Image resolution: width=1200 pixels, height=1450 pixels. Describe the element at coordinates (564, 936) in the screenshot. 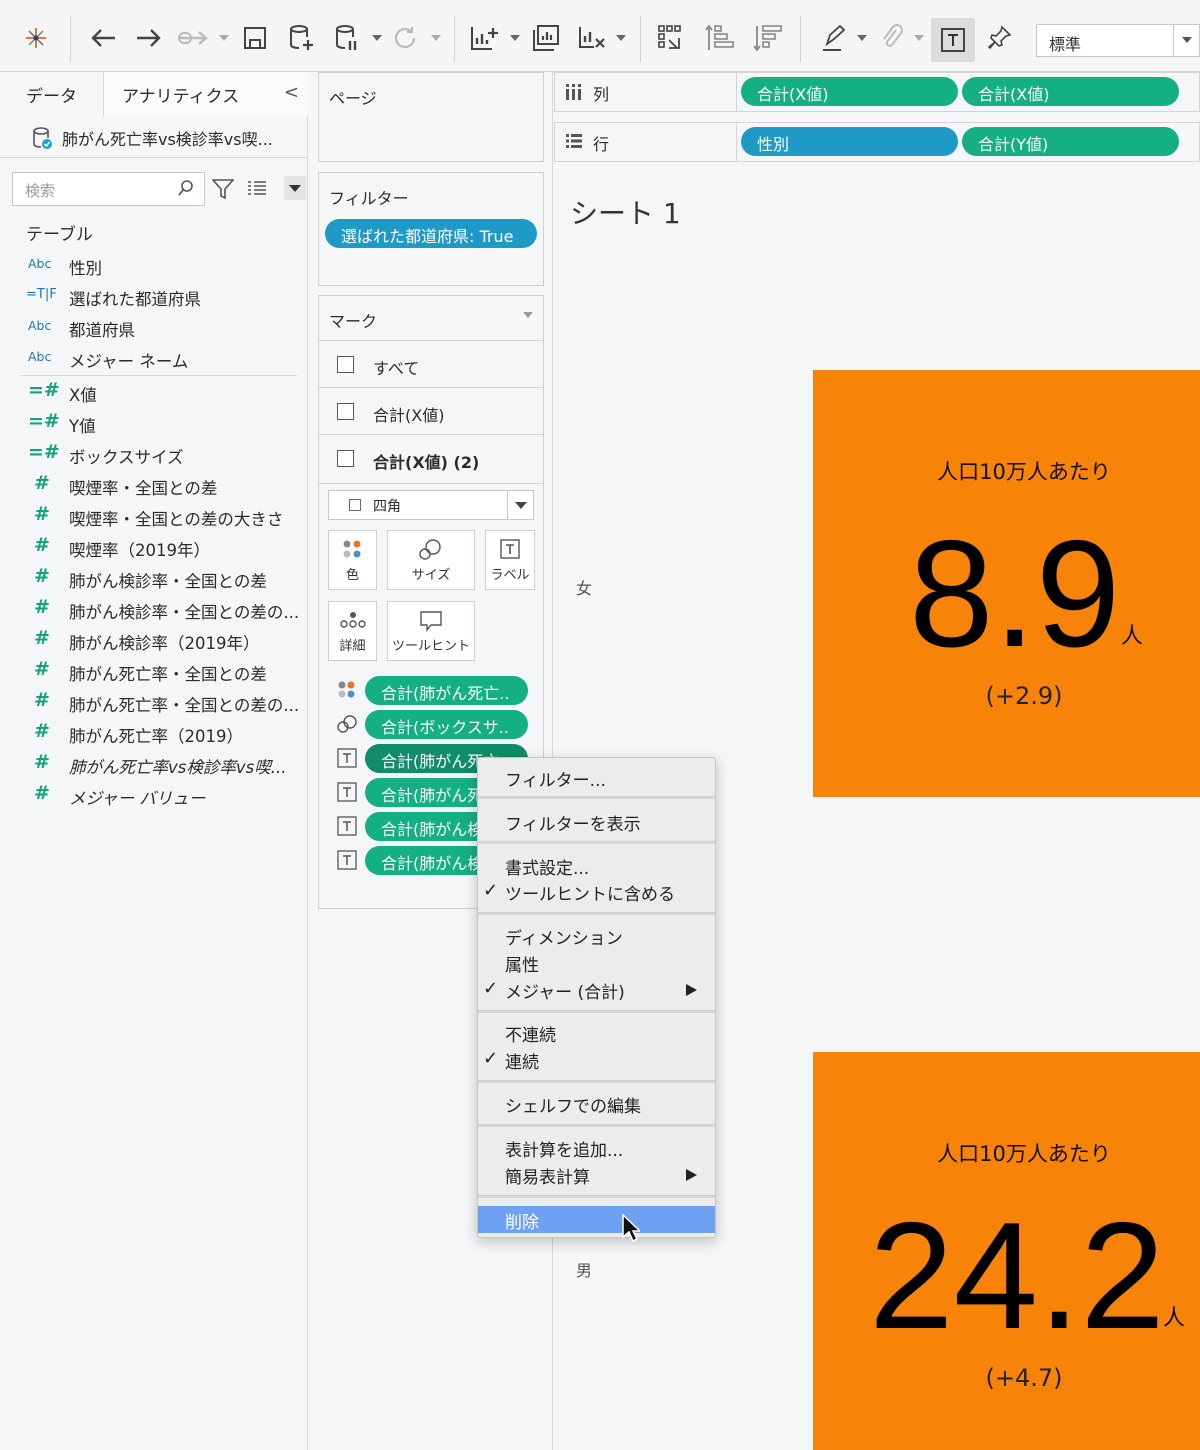

I see `menu-item-dimension: ディメンション` at that location.